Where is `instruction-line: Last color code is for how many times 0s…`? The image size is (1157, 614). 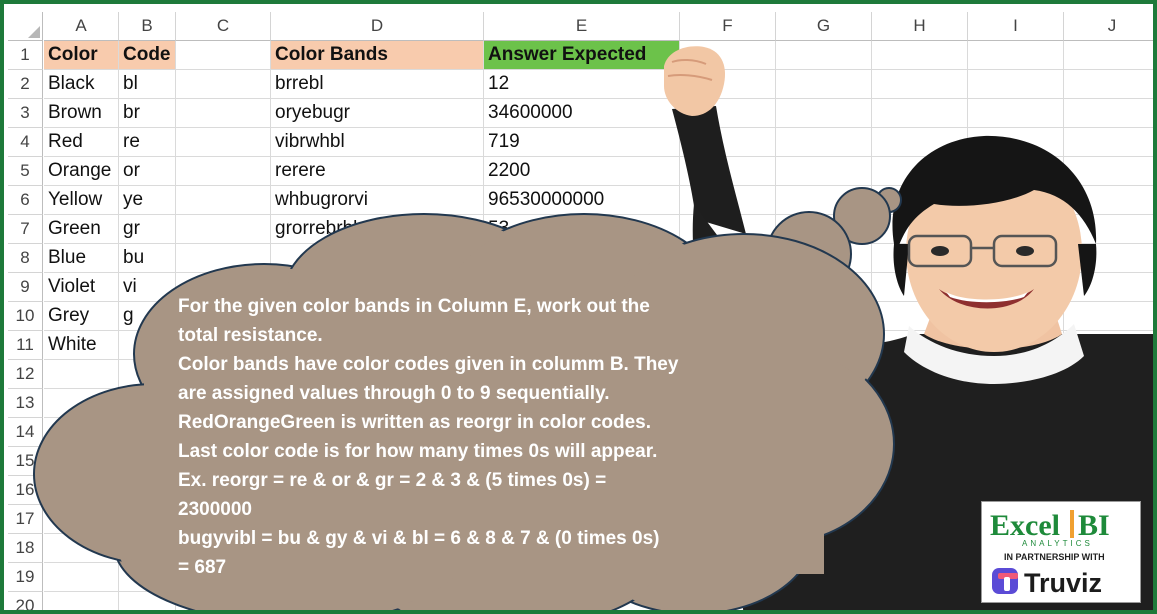
instruction-line: Last color code is for how many times 0s… is located at coordinates (418, 451).